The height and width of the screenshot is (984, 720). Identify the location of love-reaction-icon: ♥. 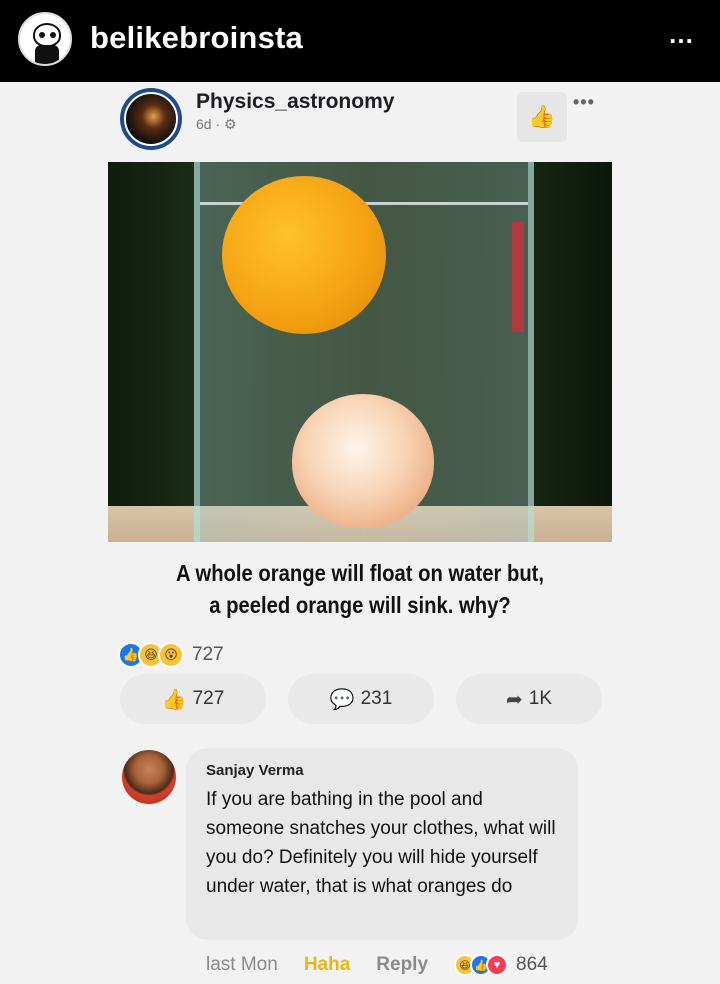
(497, 965).